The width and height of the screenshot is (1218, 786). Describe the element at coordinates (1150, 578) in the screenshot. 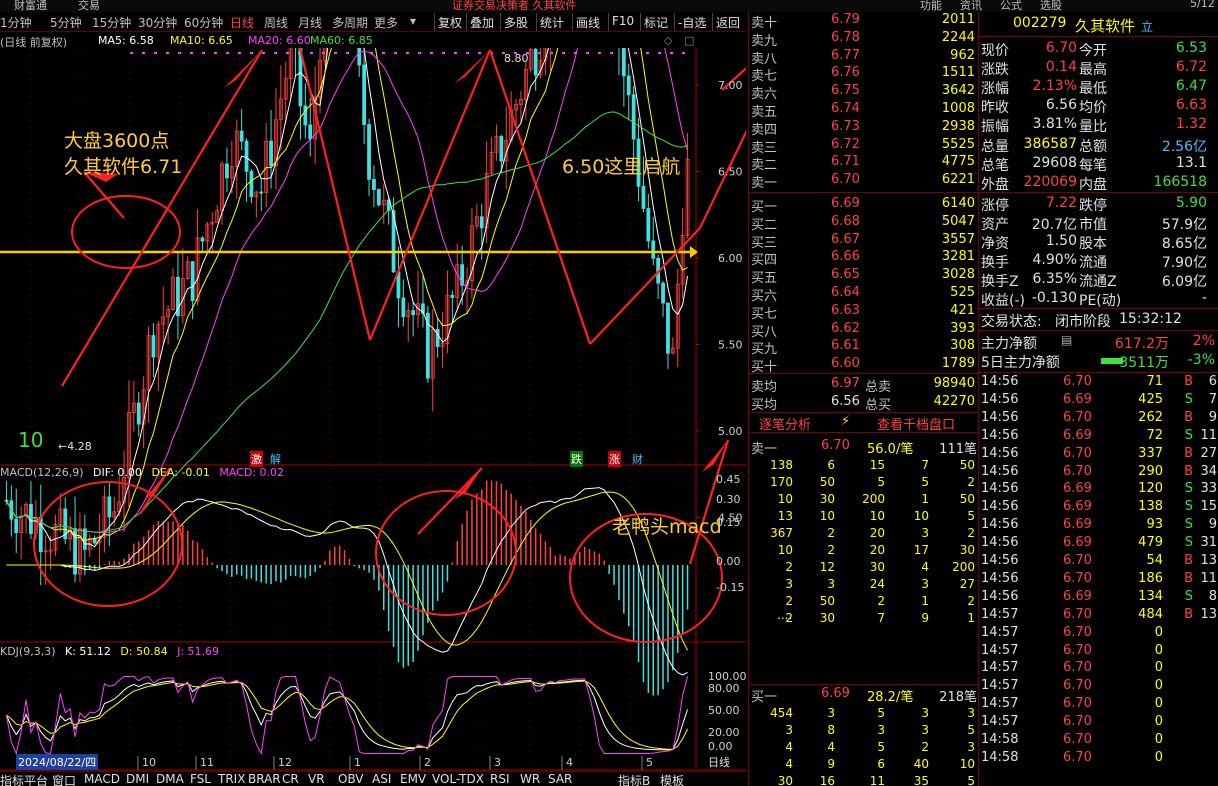

I see `tick-volume: 186` at that location.